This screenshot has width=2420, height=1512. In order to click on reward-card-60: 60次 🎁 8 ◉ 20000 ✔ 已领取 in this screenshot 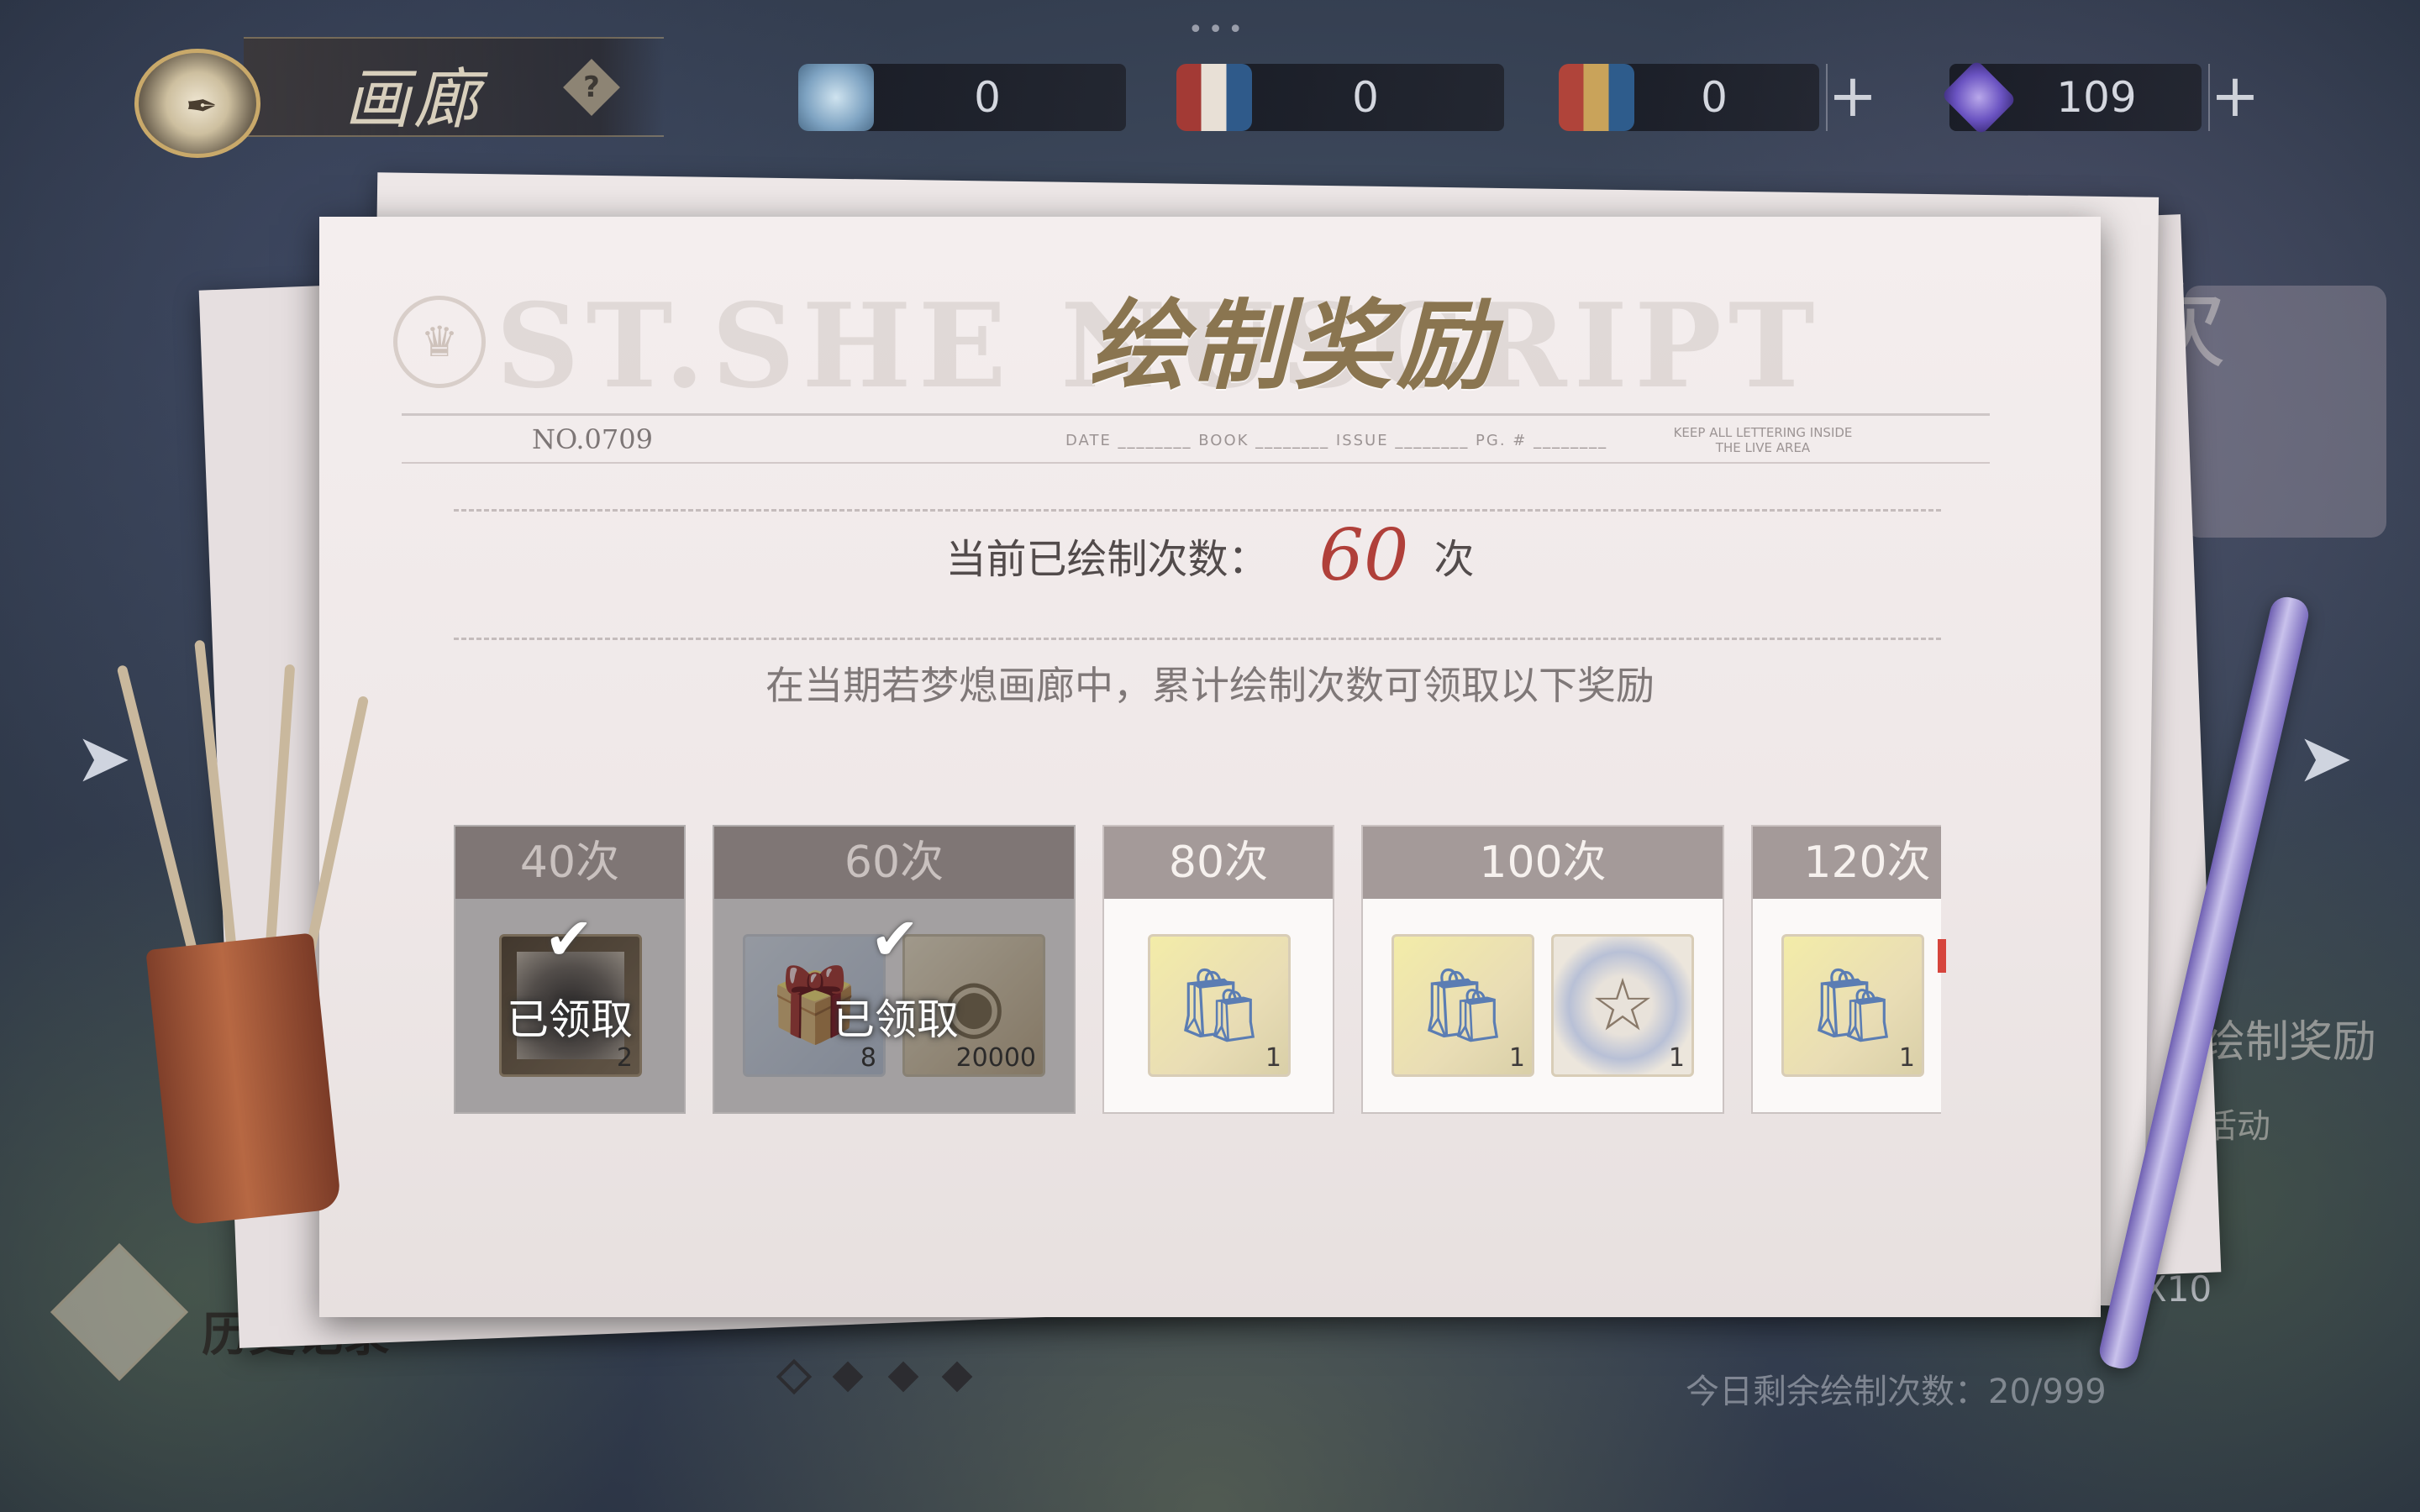, I will do `click(895, 969)`.